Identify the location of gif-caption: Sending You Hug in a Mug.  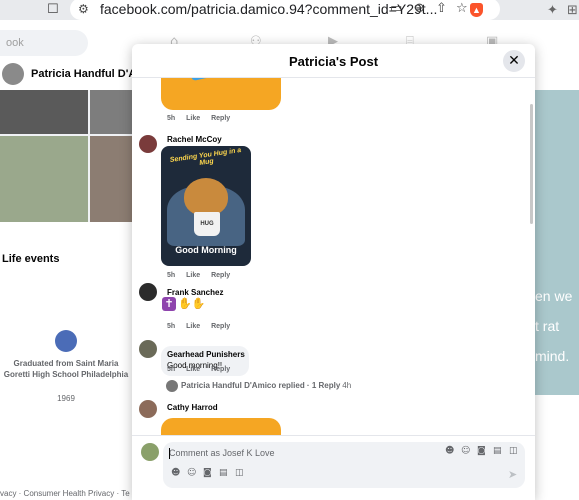
(205, 157).